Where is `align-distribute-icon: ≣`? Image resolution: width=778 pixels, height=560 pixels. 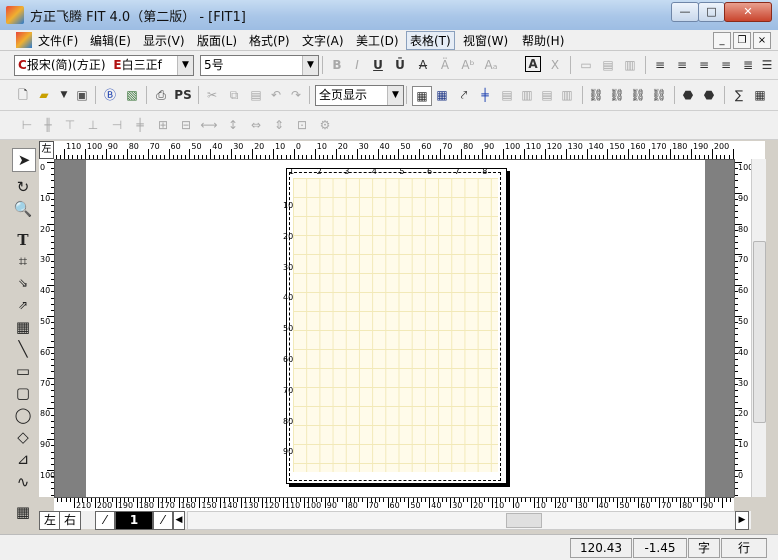 align-distribute-icon: ≣ is located at coordinates (748, 65).